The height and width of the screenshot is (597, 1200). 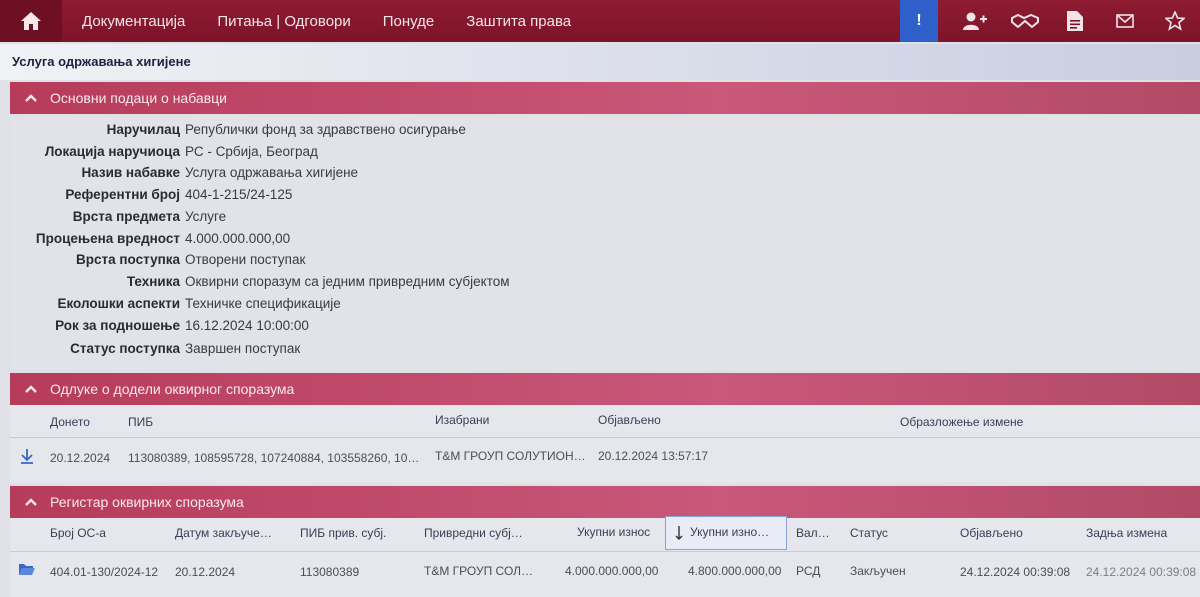 I want to click on column-header-date: Донето, so click(x=70, y=422).